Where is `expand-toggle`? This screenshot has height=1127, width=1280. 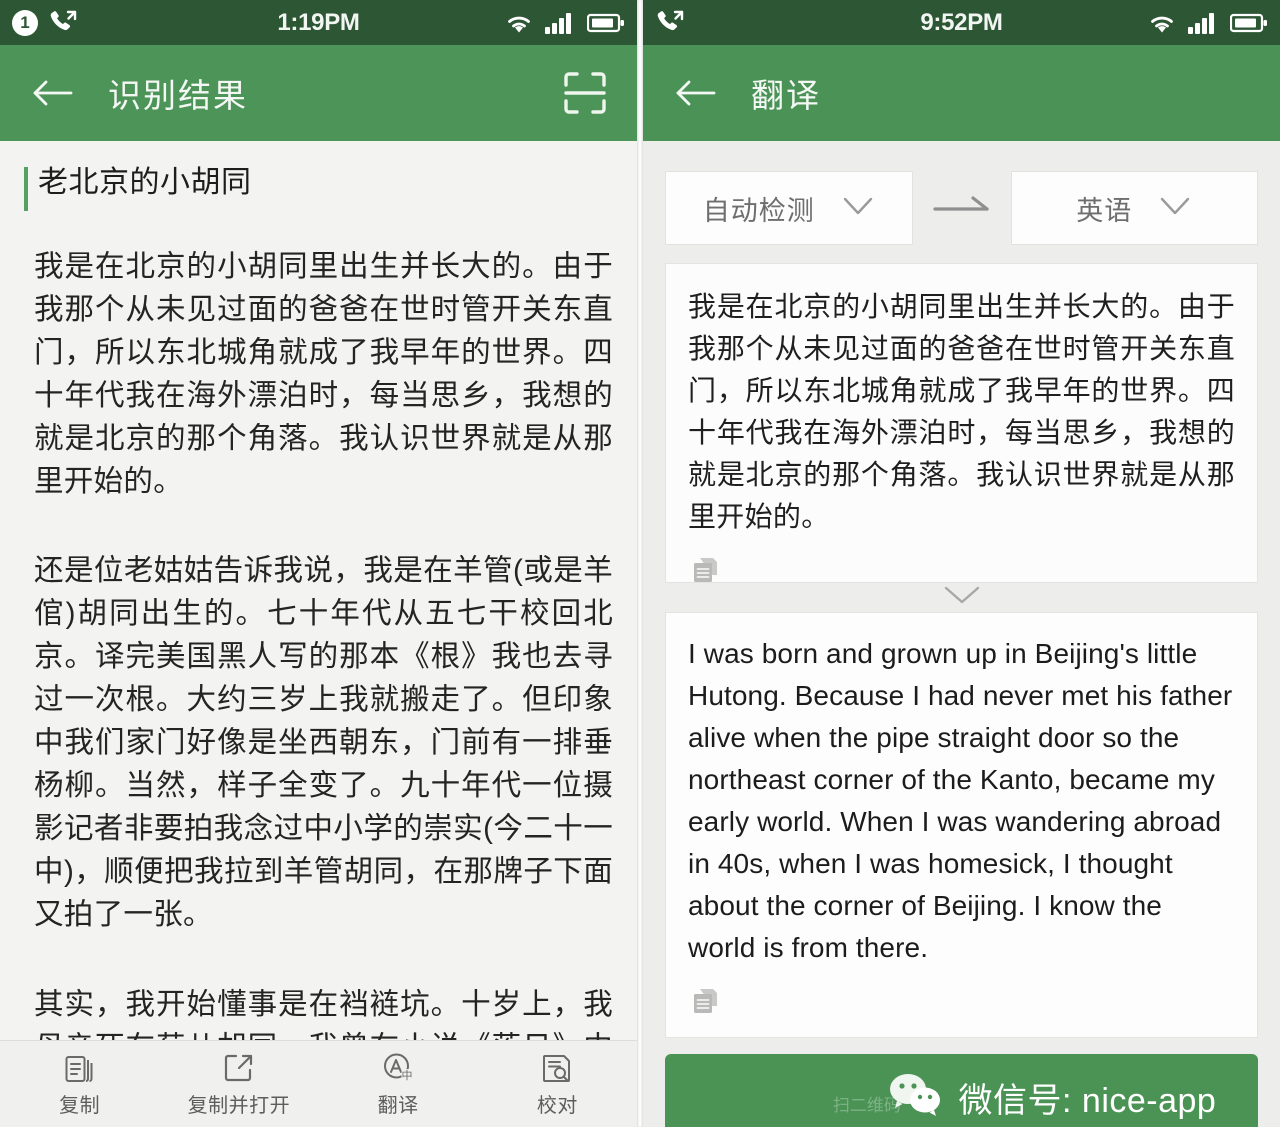
expand-toggle is located at coordinates (961, 597).